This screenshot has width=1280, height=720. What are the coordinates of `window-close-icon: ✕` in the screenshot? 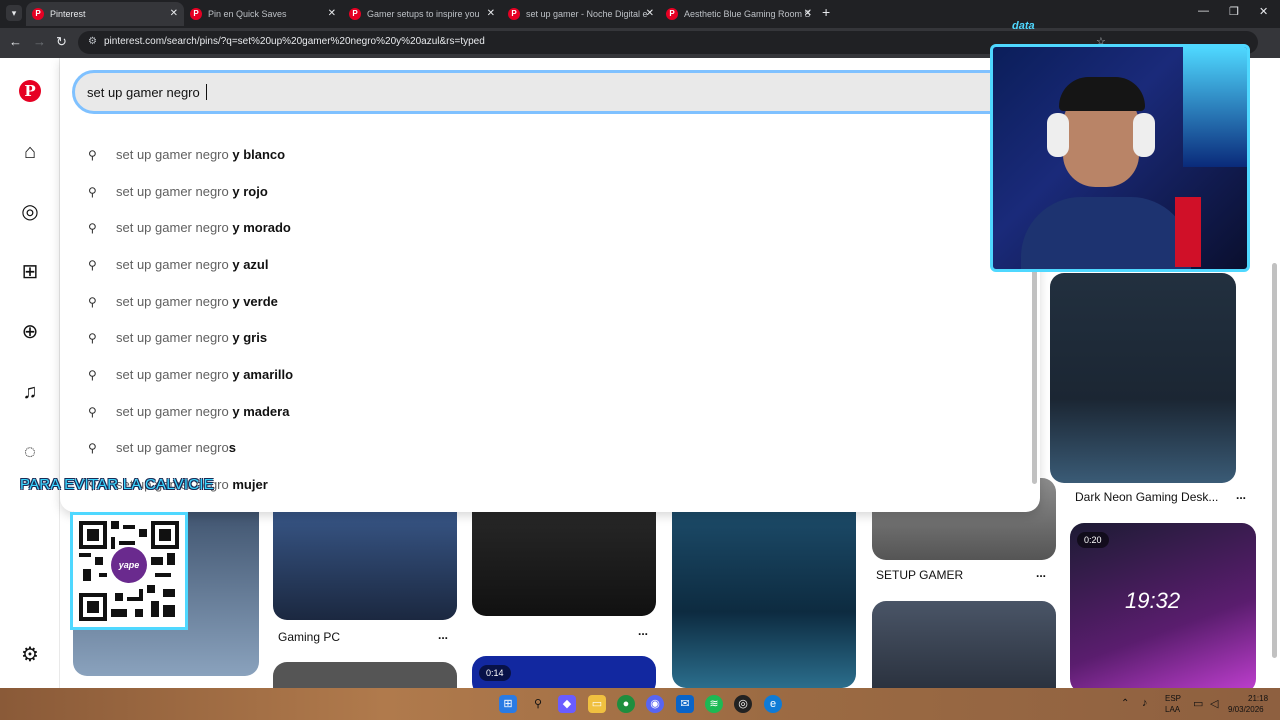 It's located at (1263, 11).